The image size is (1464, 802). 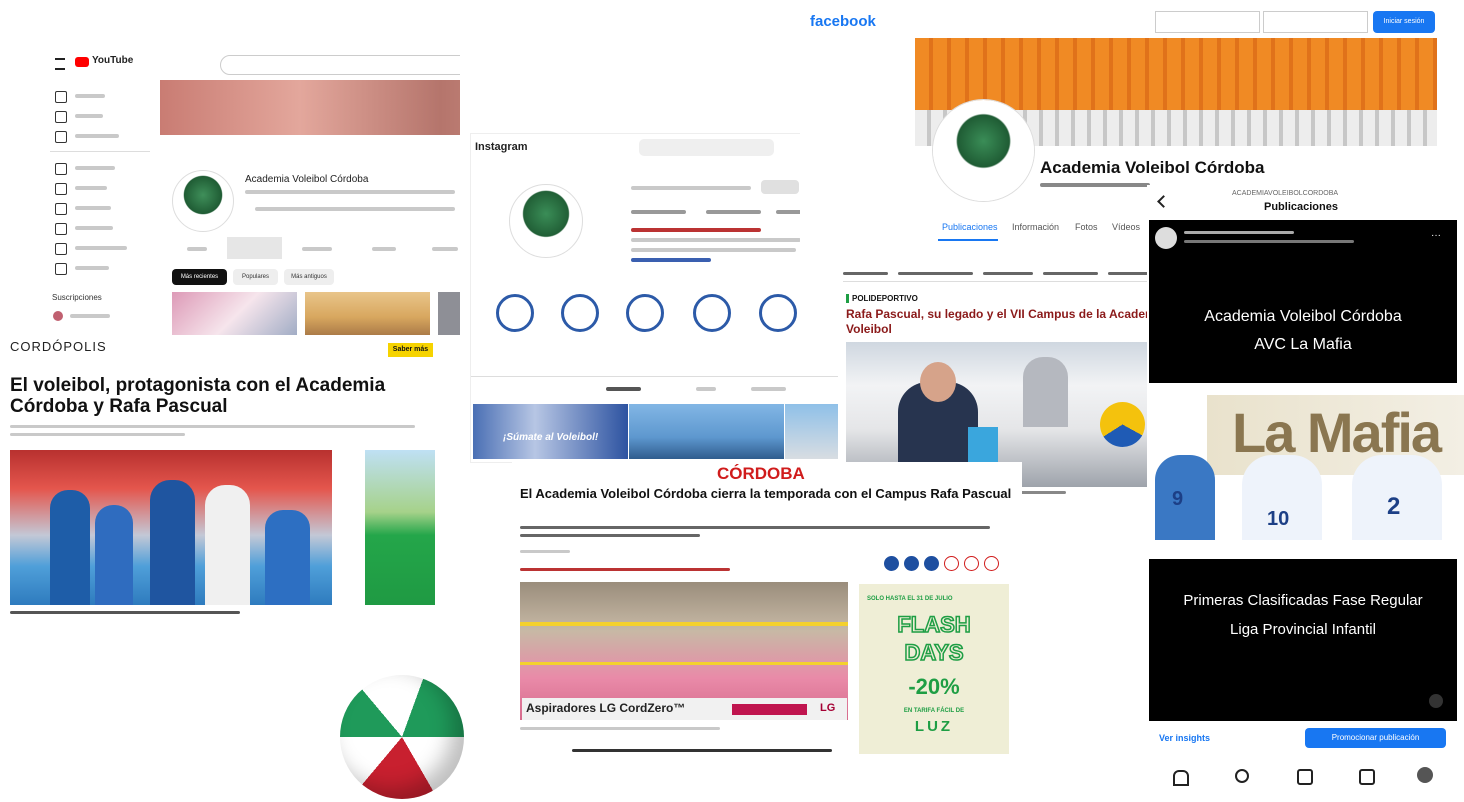 I want to click on cordopolis-brand: CORDÓPOLIS, so click(x=58, y=346).